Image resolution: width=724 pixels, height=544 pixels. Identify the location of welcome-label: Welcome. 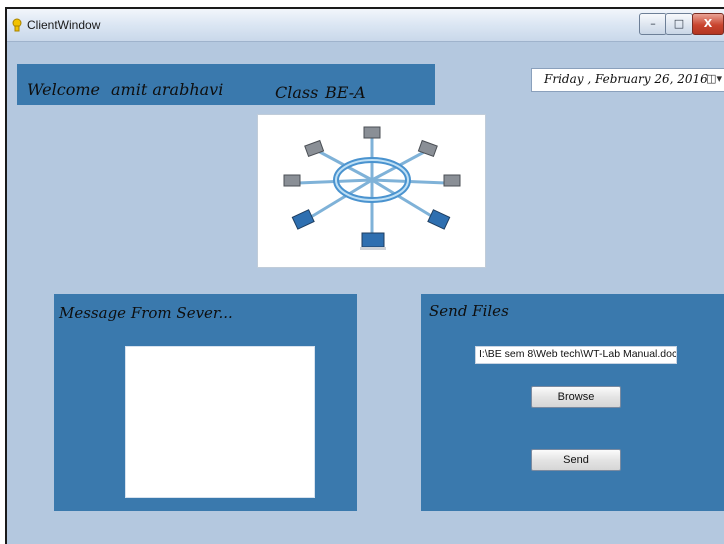
(63, 89).